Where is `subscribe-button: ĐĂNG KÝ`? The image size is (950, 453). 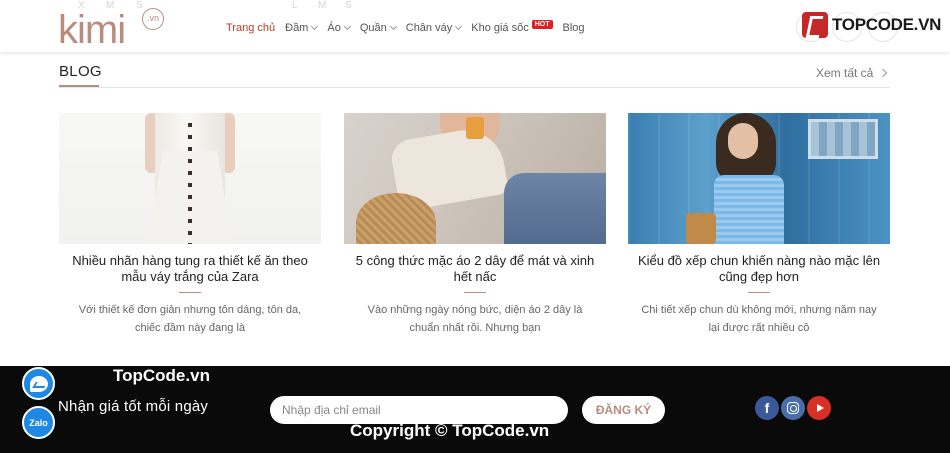
subscribe-button: ĐĂNG KÝ is located at coordinates (623, 410).